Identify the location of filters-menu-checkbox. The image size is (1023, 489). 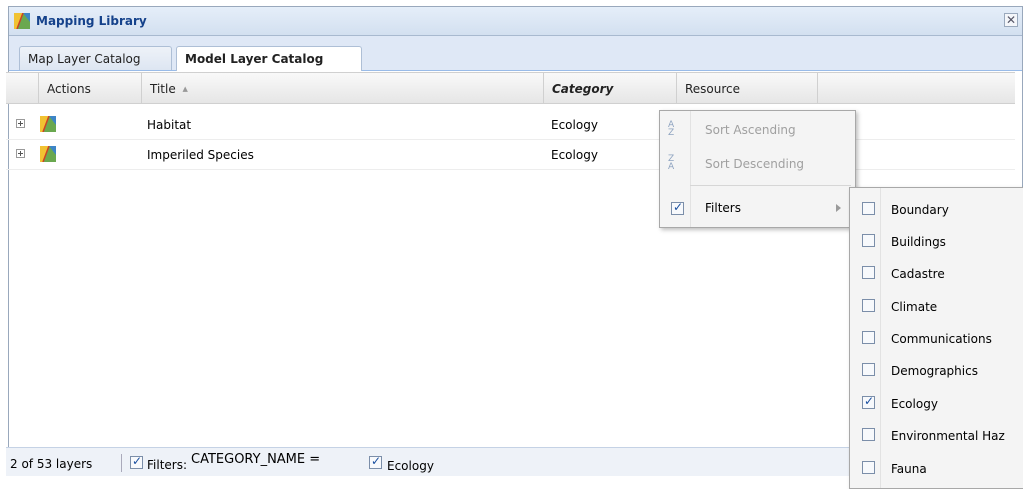
(677, 207).